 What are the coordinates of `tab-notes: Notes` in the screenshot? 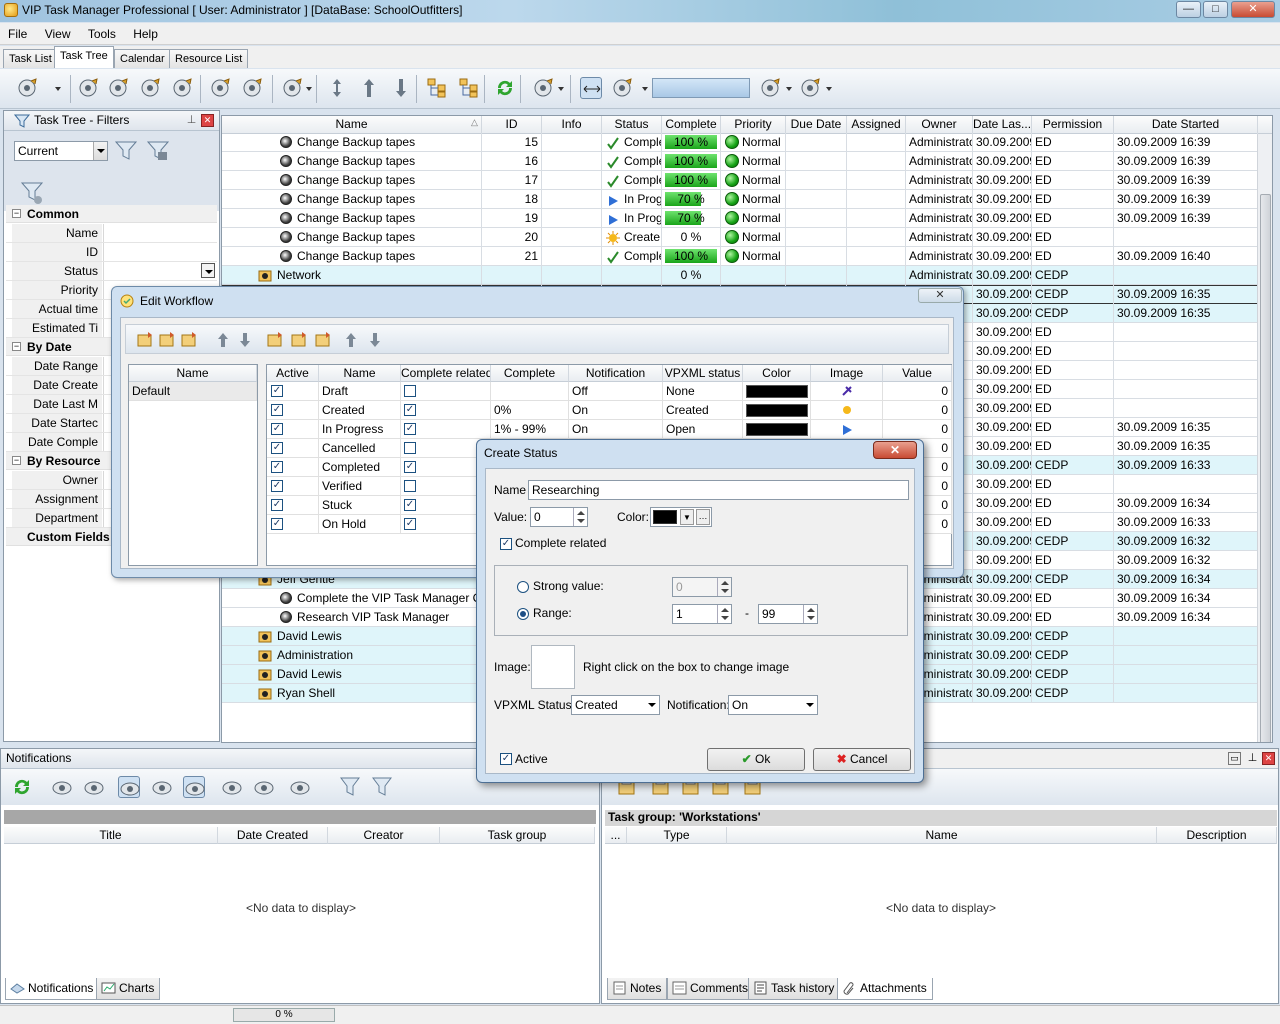 It's located at (637, 989).